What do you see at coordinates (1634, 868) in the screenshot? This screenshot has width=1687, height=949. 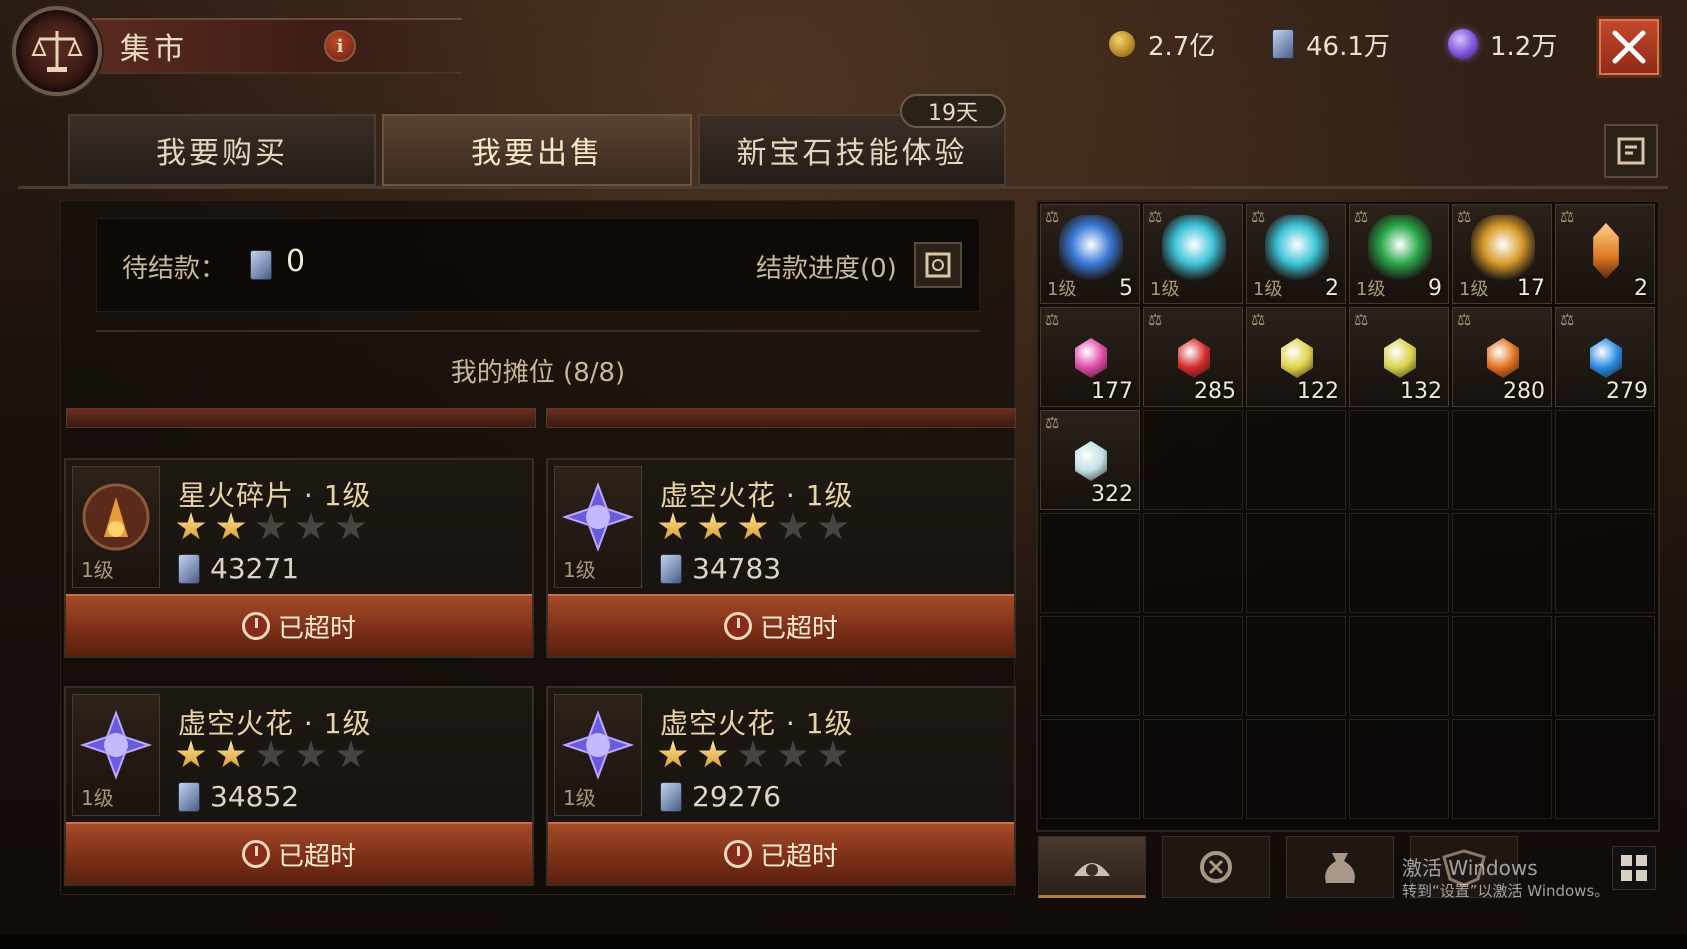 I see `grid-menu-button` at bounding box center [1634, 868].